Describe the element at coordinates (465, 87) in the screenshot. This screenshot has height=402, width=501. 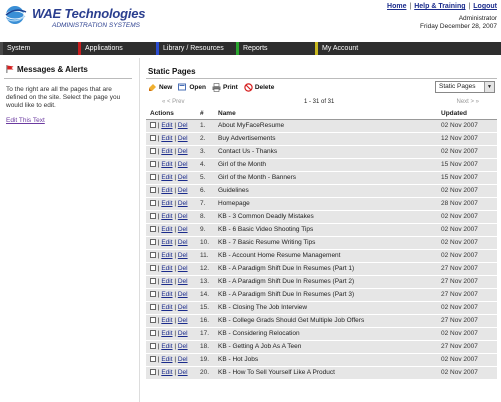
I see `page-type-select: Static Pages ▼` at that location.